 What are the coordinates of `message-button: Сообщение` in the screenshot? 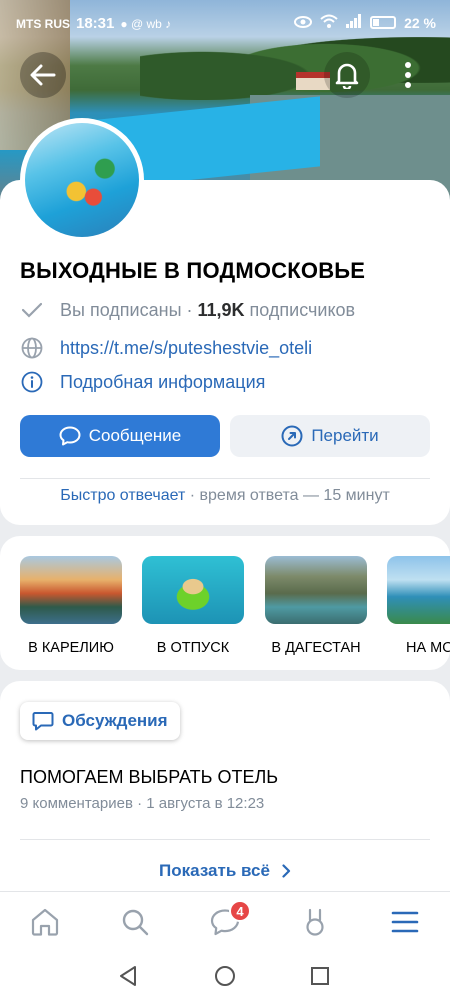 It's located at (120, 436).